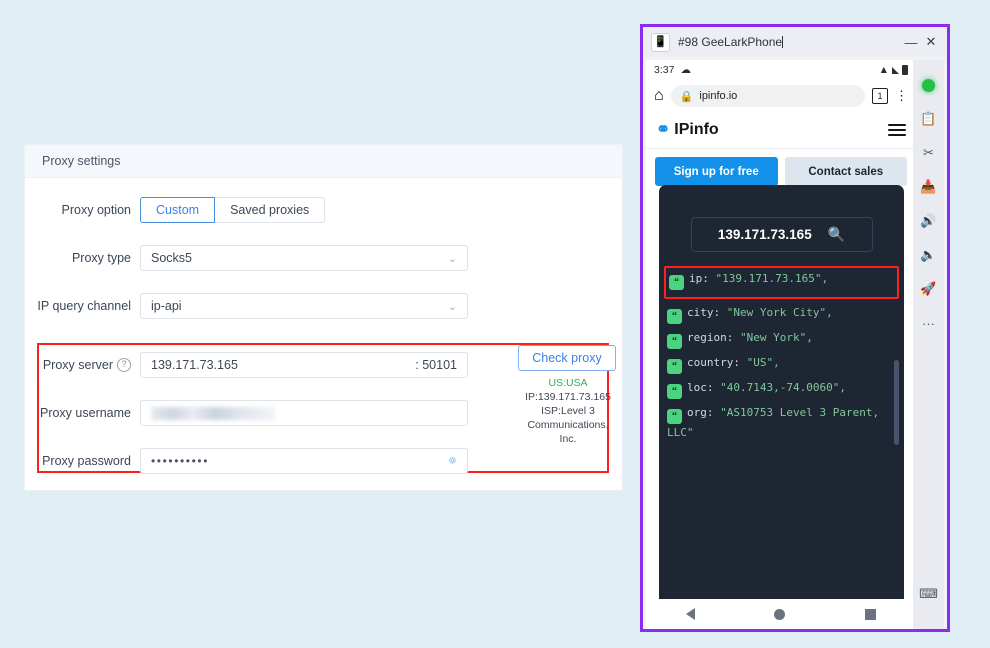  Describe the element at coordinates (901, 95) in the screenshot. I see `overflow-menu-icon: ⋮` at that location.